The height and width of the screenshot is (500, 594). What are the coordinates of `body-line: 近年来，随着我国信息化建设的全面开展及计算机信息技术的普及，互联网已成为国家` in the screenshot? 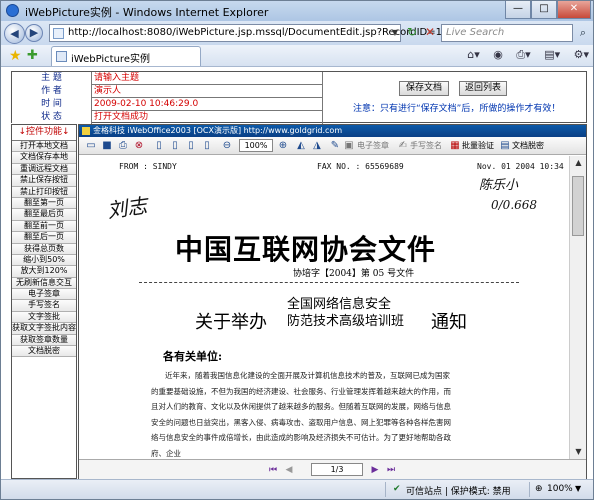 It's located at (307, 375).